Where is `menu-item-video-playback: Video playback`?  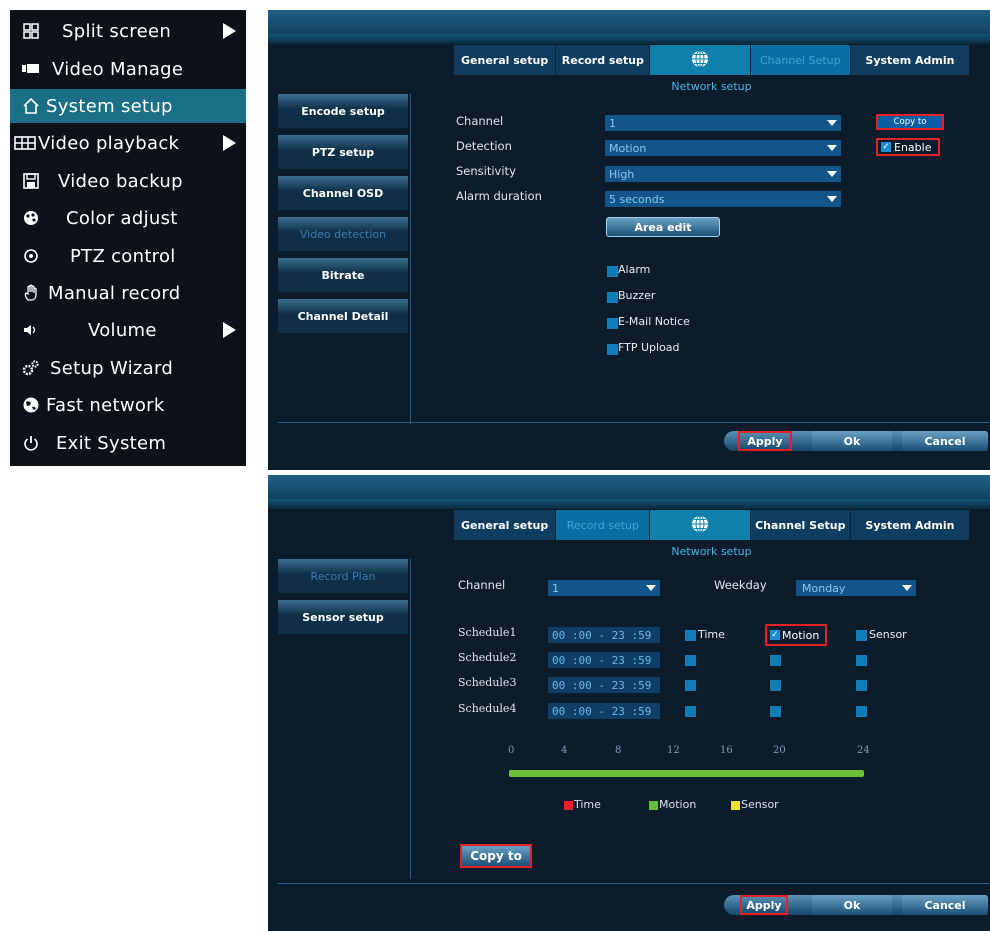
menu-item-video-playback: Video playback is located at coordinates (128, 143).